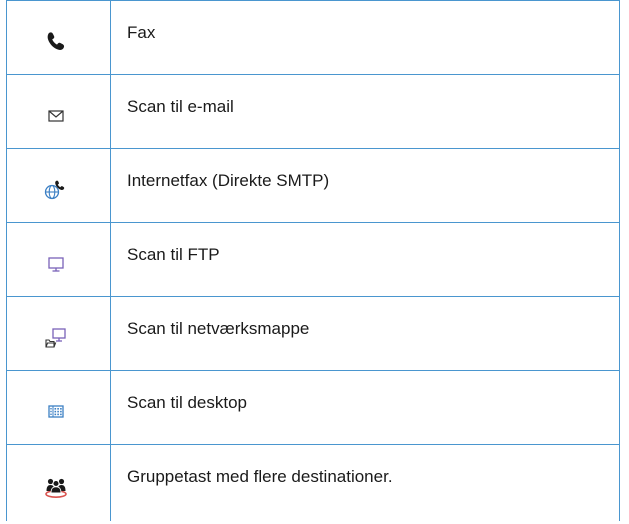 This screenshot has height=524, width=629. I want to click on row-label: Fax, so click(365, 37).